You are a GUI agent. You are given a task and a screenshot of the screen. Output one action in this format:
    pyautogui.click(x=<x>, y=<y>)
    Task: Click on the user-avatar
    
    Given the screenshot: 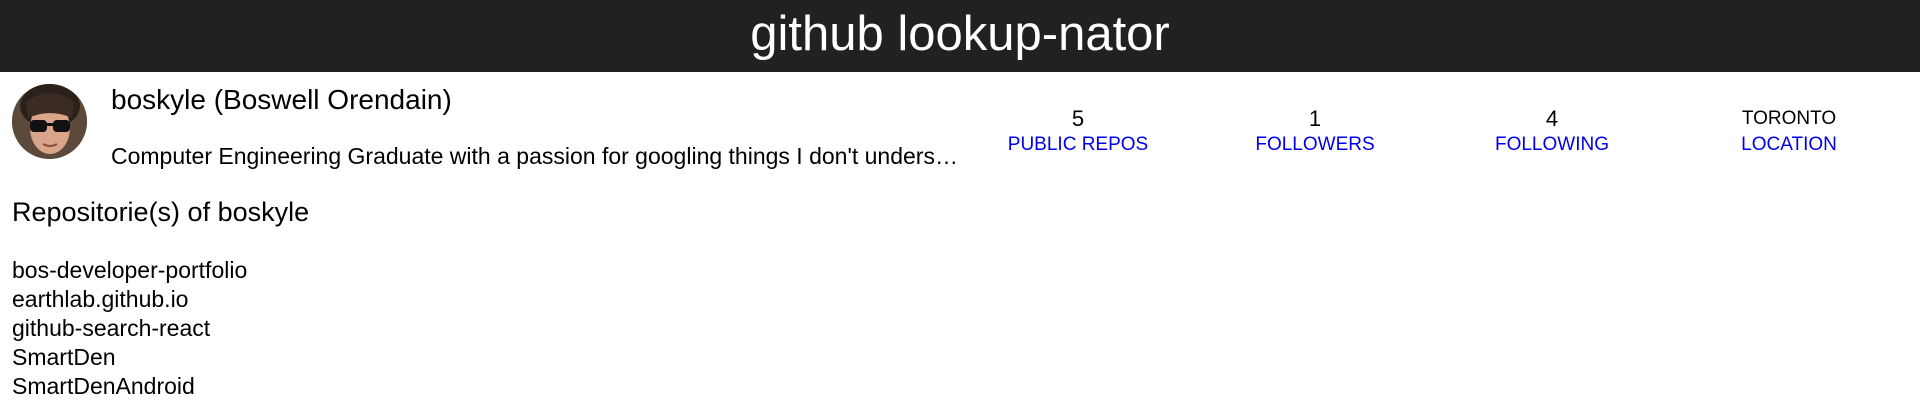 What is the action you would take?
    pyautogui.click(x=49, y=121)
    